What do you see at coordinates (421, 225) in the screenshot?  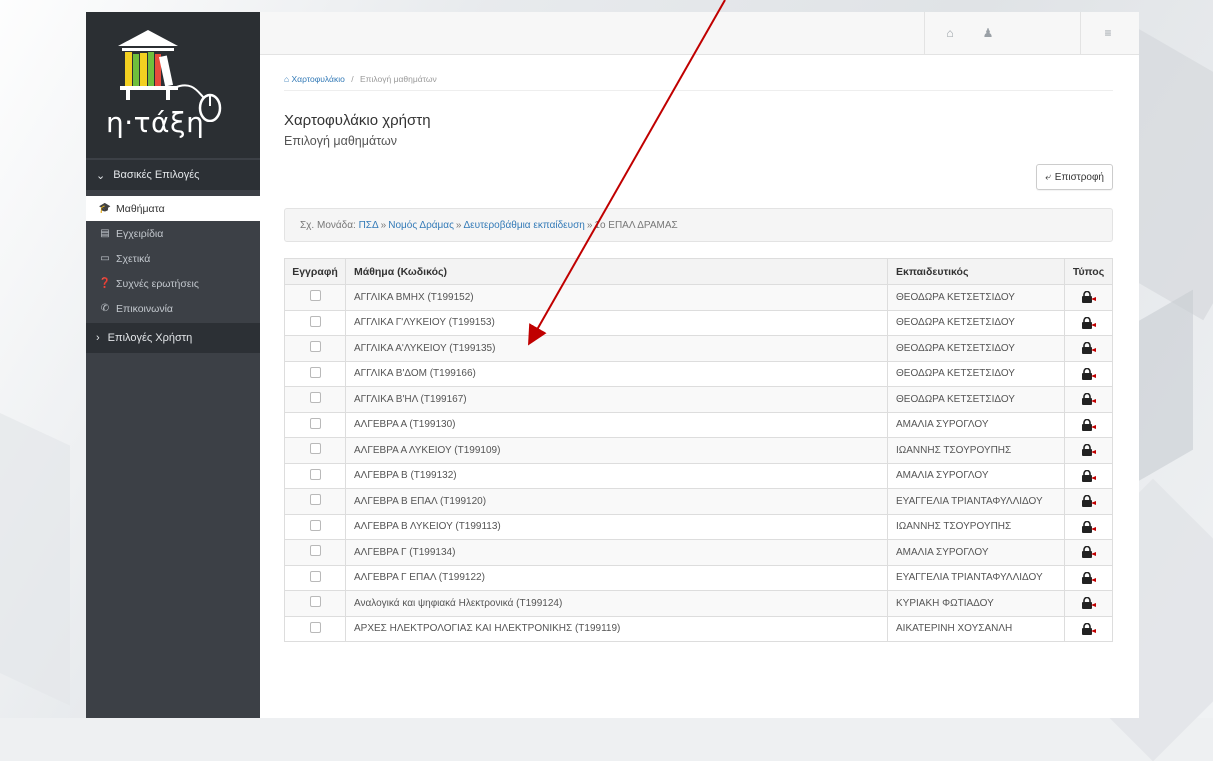 I see `unit-link-prefecture: Νομός Δράμας` at bounding box center [421, 225].